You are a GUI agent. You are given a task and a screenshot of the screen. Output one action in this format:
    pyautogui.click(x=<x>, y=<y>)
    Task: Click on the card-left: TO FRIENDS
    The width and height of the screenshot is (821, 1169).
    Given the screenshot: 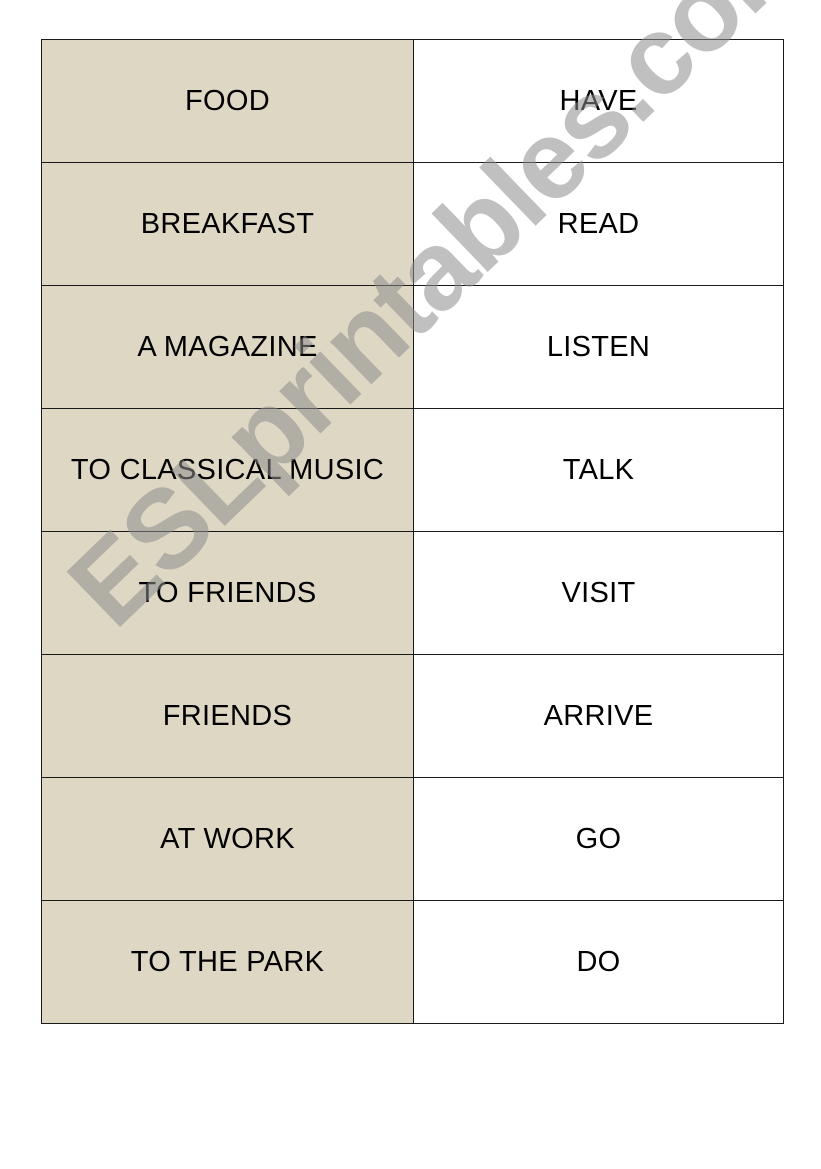 What is the action you would take?
    pyautogui.click(x=227, y=593)
    